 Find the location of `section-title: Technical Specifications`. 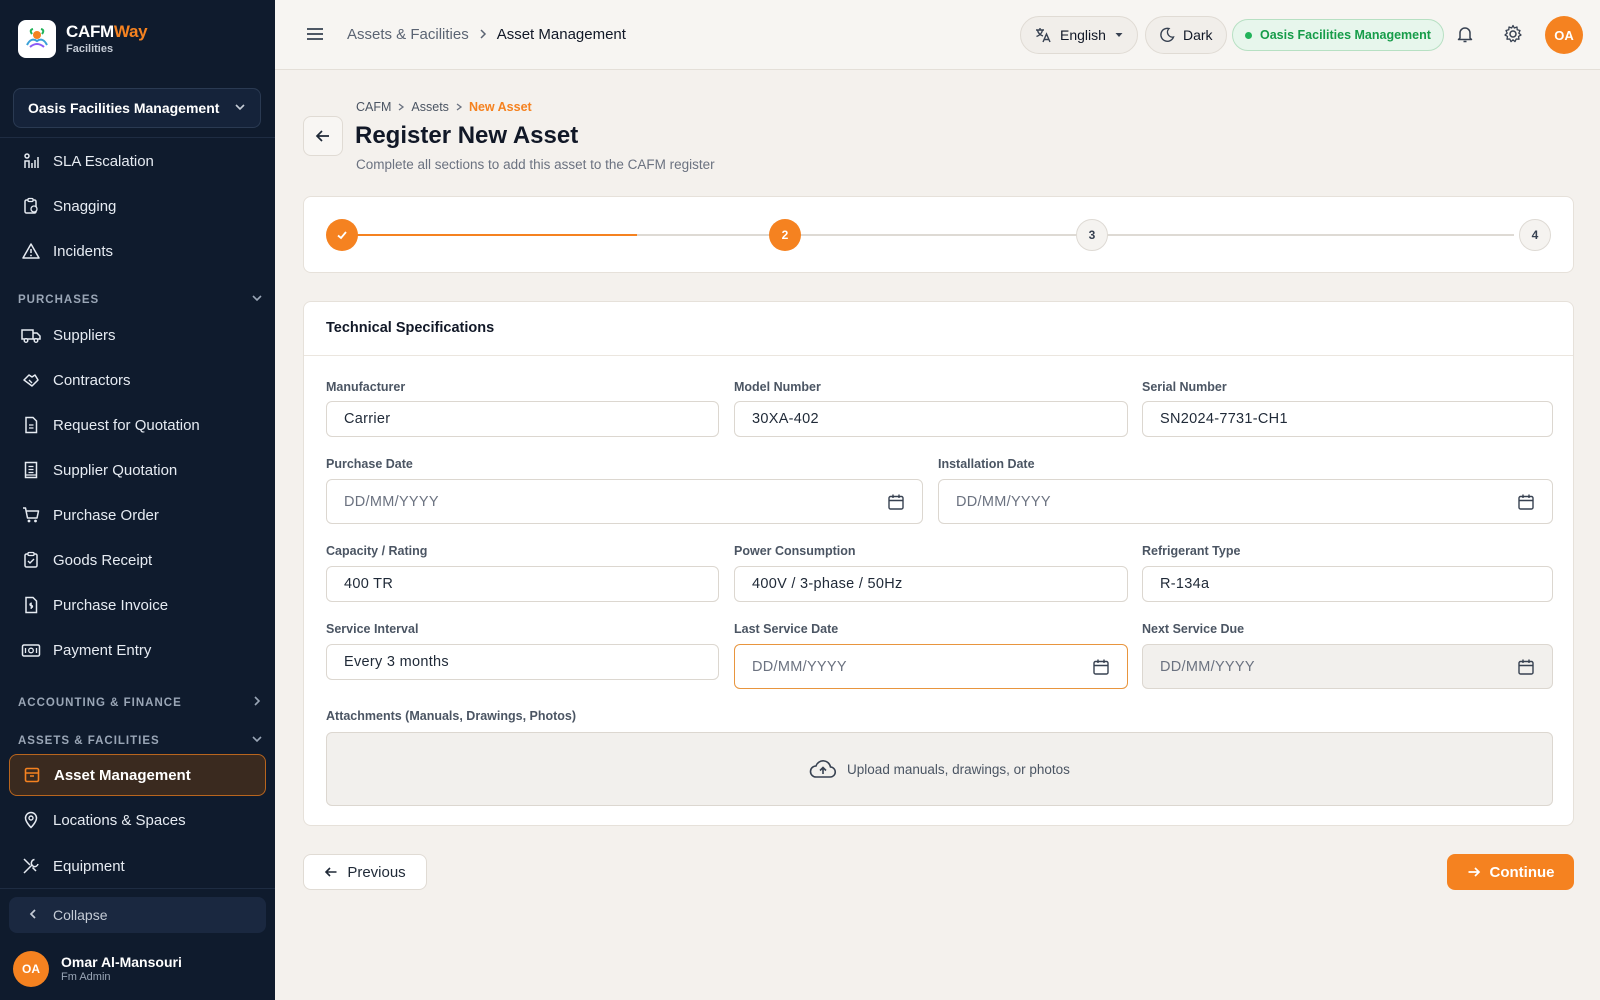

section-title: Technical Specifications is located at coordinates (938, 329).